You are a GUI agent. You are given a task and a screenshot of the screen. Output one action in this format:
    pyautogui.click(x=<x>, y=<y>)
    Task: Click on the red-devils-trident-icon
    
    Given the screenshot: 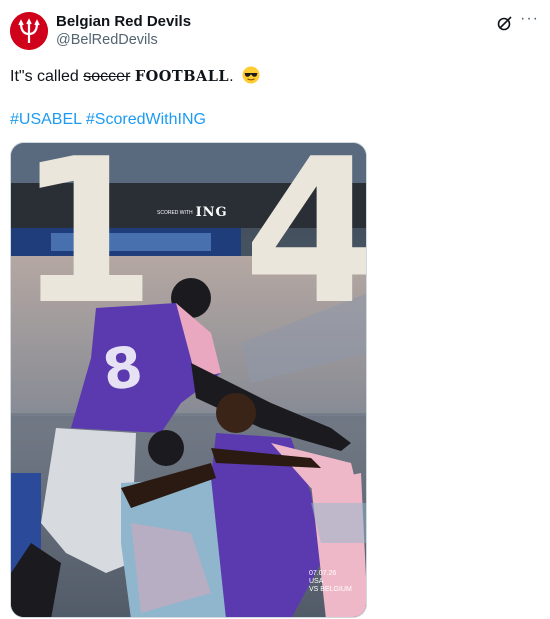 What is the action you would take?
    pyautogui.click(x=29, y=31)
    